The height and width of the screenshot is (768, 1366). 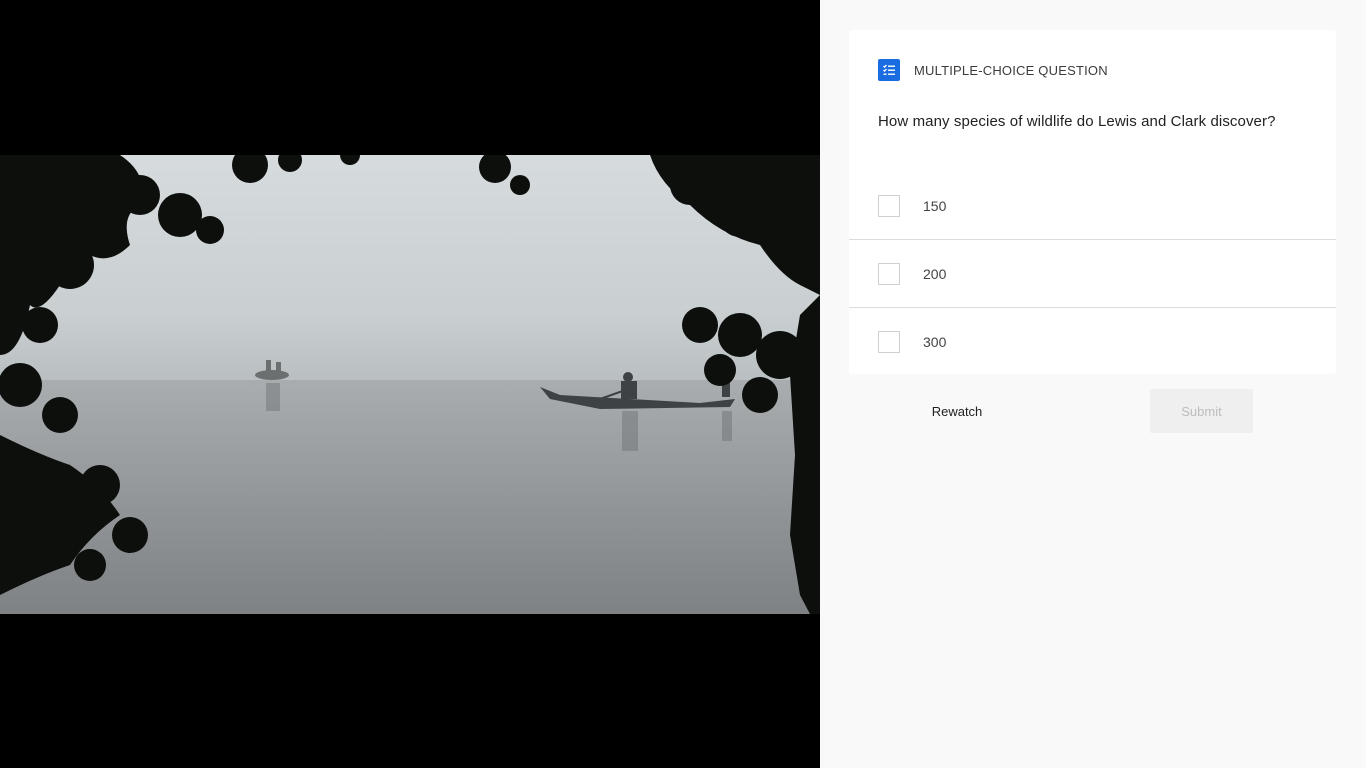 I want to click on question-type-label: MULTIPLE-CHOICE QUESTION, so click(x=1011, y=70).